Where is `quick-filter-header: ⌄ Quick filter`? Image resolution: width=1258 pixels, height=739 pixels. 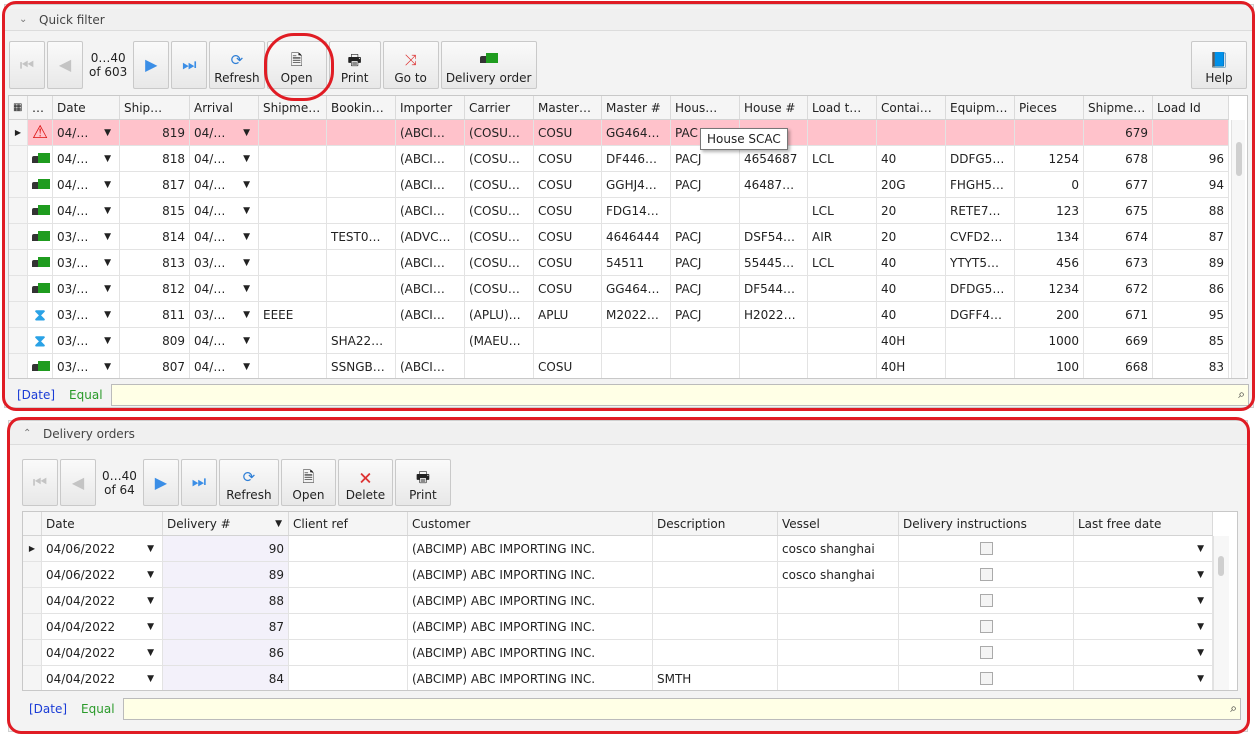 quick-filter-header: ⌄ Quick filter is located at coordinates (629, 20).